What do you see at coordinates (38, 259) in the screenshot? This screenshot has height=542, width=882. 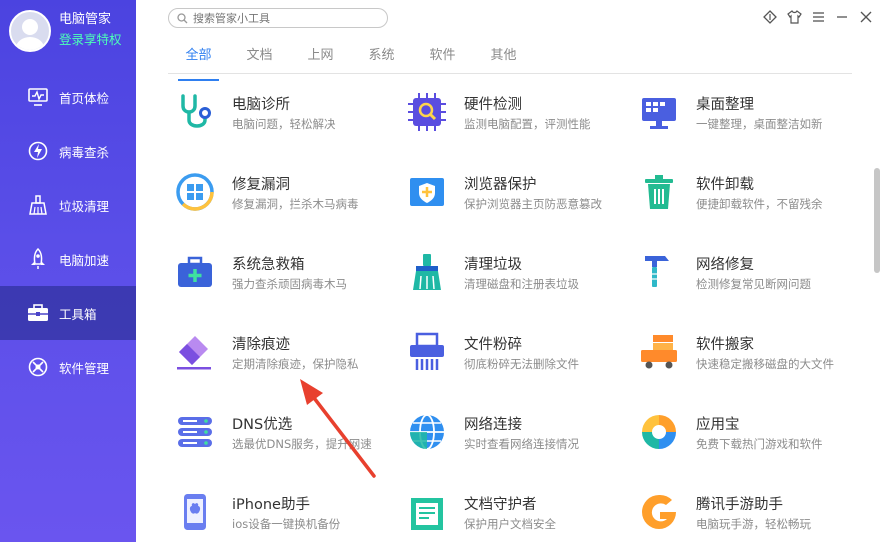 I see `rocket-icon` at bounding box center [38, 259].